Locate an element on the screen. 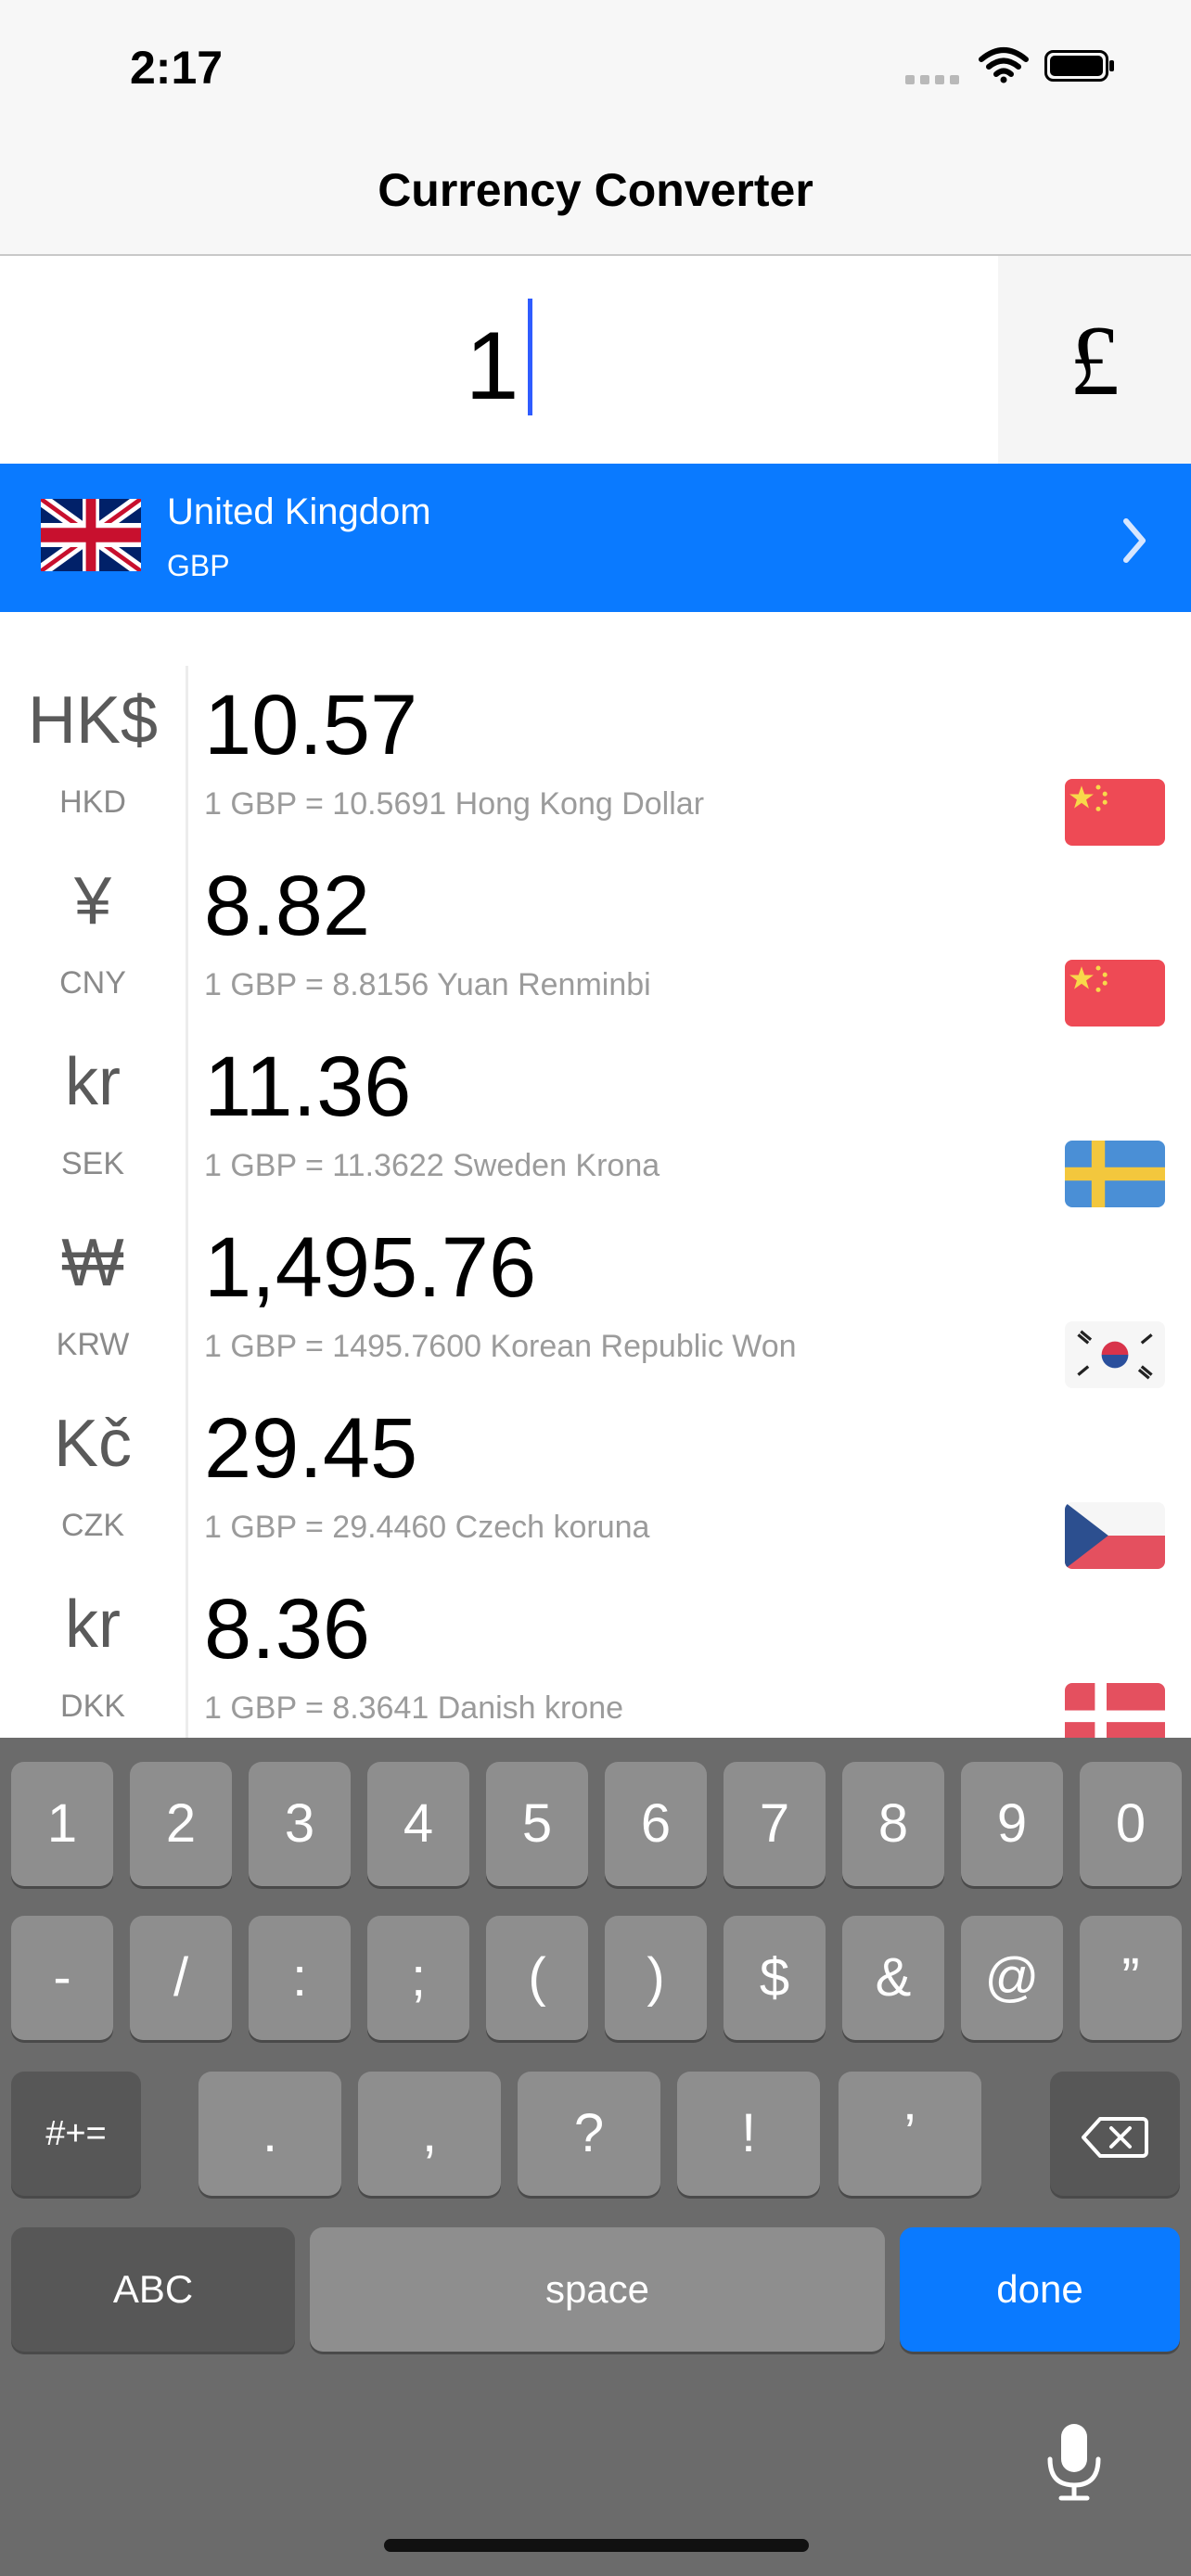 The image size is (1191, 2576). key-question: ? is located at coordinates (589, 2134).